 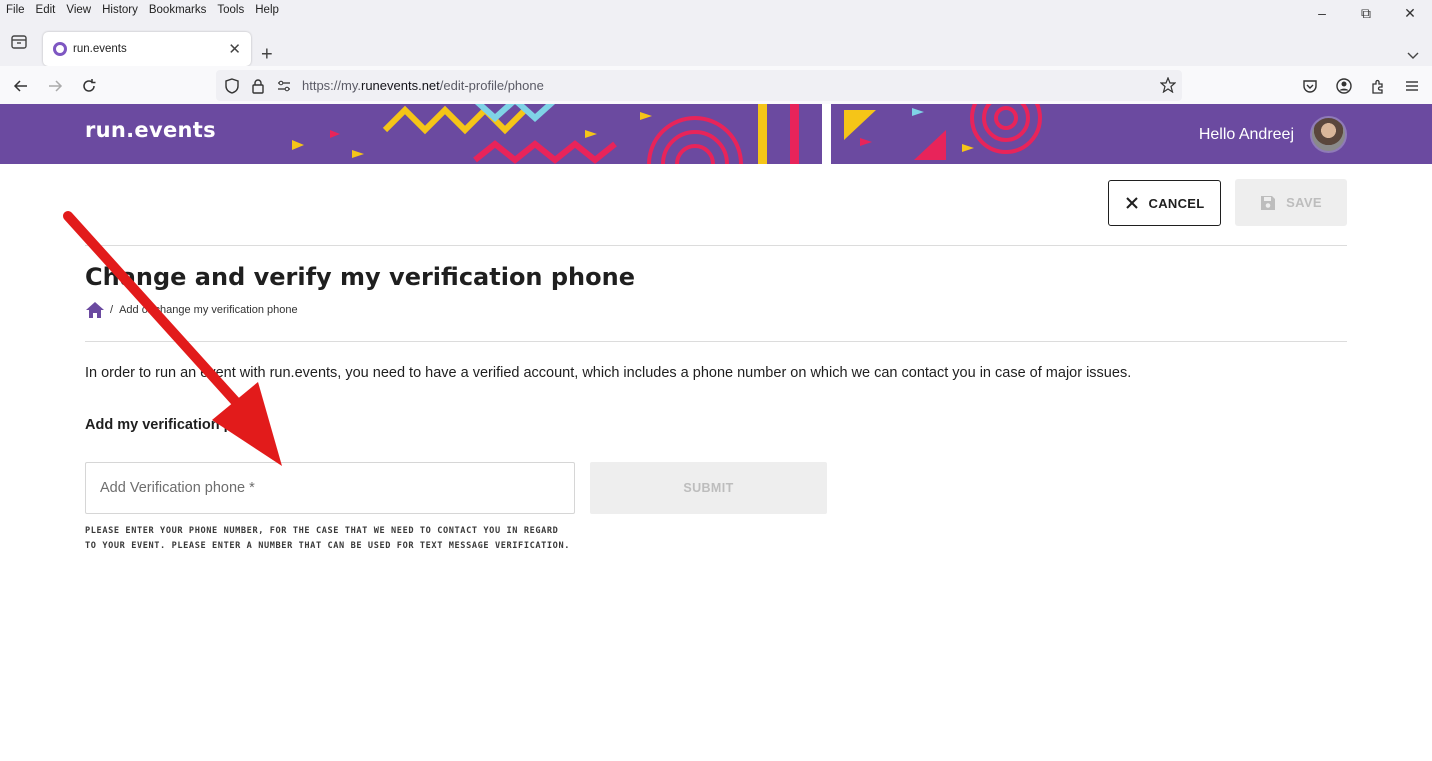 What do you see at coordinates (176, 425) in the screenshot?
I see `section-heading: Add my verification phone` at bounding box center [176, 425].